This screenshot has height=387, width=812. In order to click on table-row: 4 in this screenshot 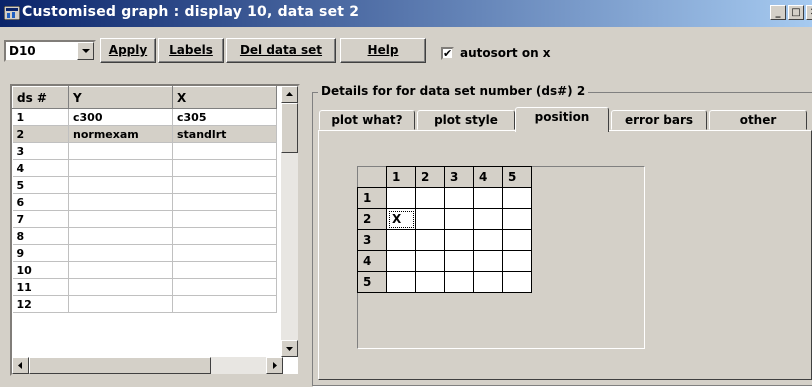, I will do `click(144, 168)`.